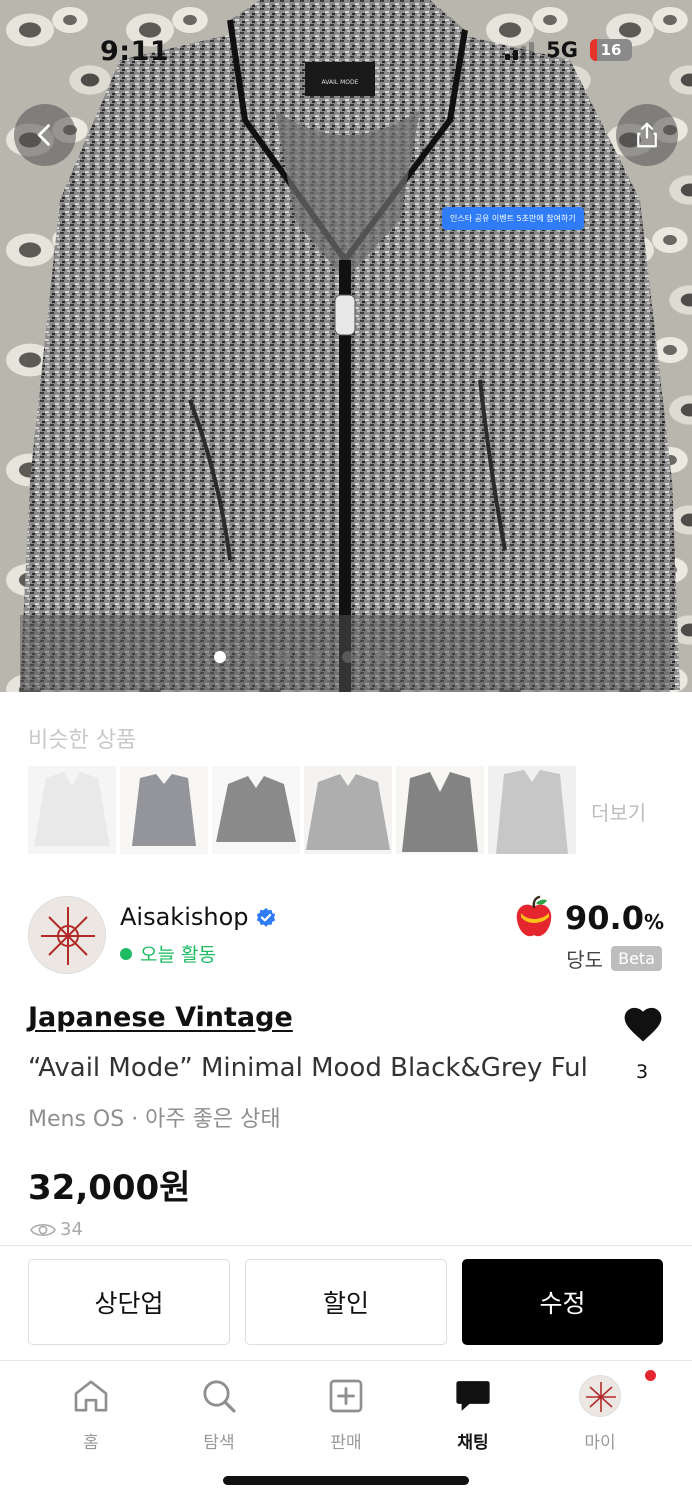 This screenshot has width=692, height=1500. Describe the element at coordinates (618, 811) in the screenshot. I see `similar-more-link: 더보기` at that location.